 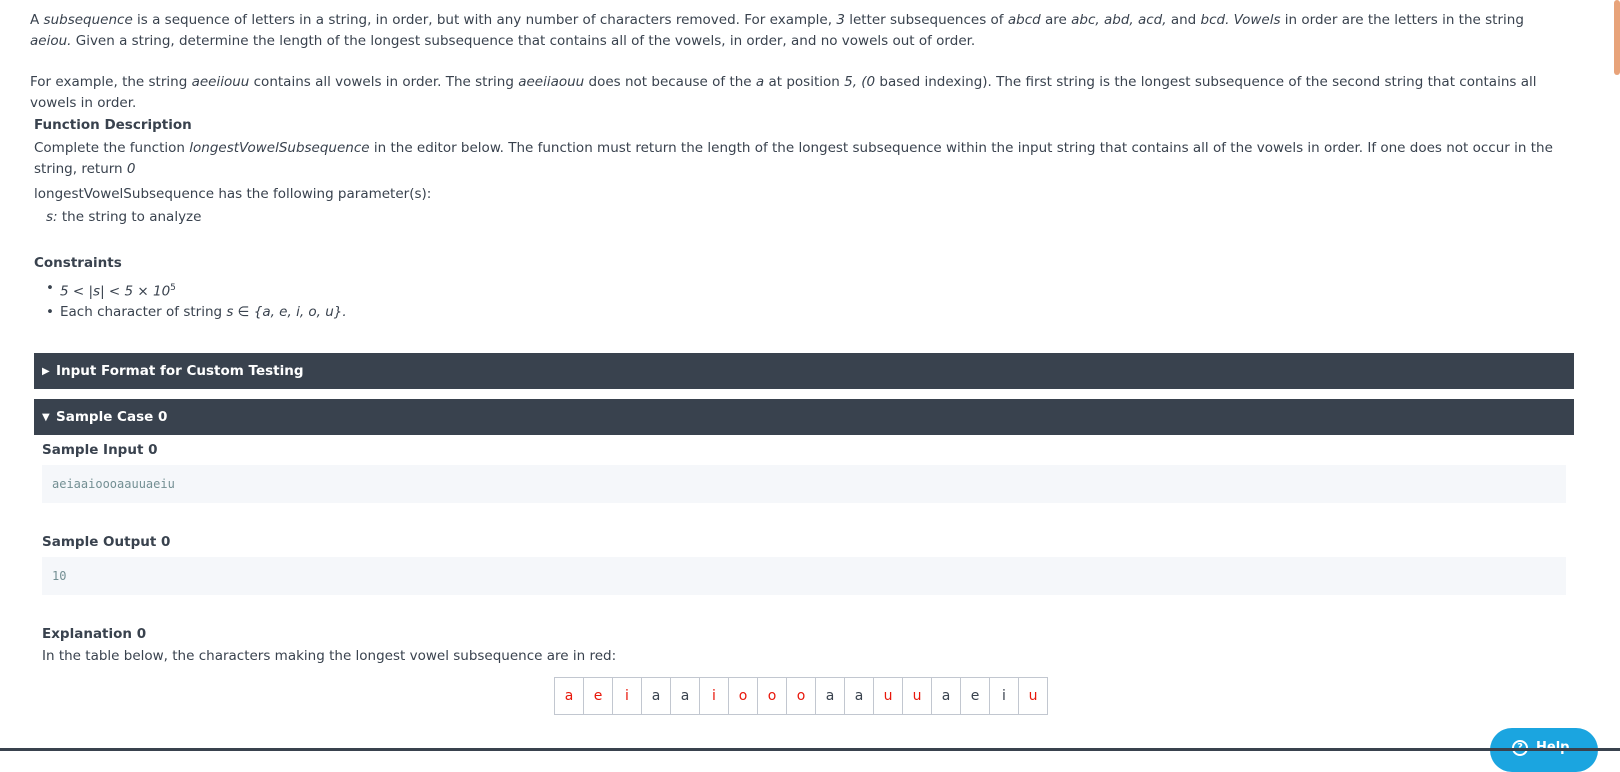 What do you see at coordinates (124, 217) in the screenshot?
I see `parameter-s: s: the string to analyze` at bounding box center [124, 217].